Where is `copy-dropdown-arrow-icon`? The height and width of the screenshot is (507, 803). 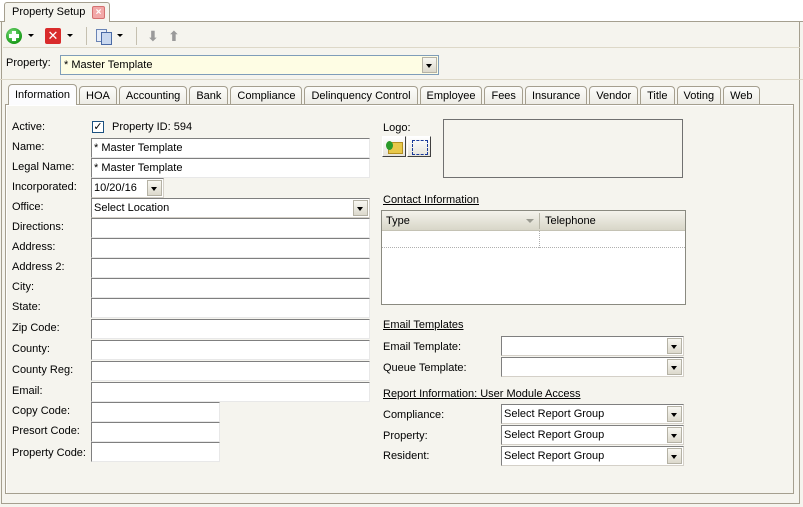 copy-dropdown-arrow-icon is located at coordinates (120, 35).